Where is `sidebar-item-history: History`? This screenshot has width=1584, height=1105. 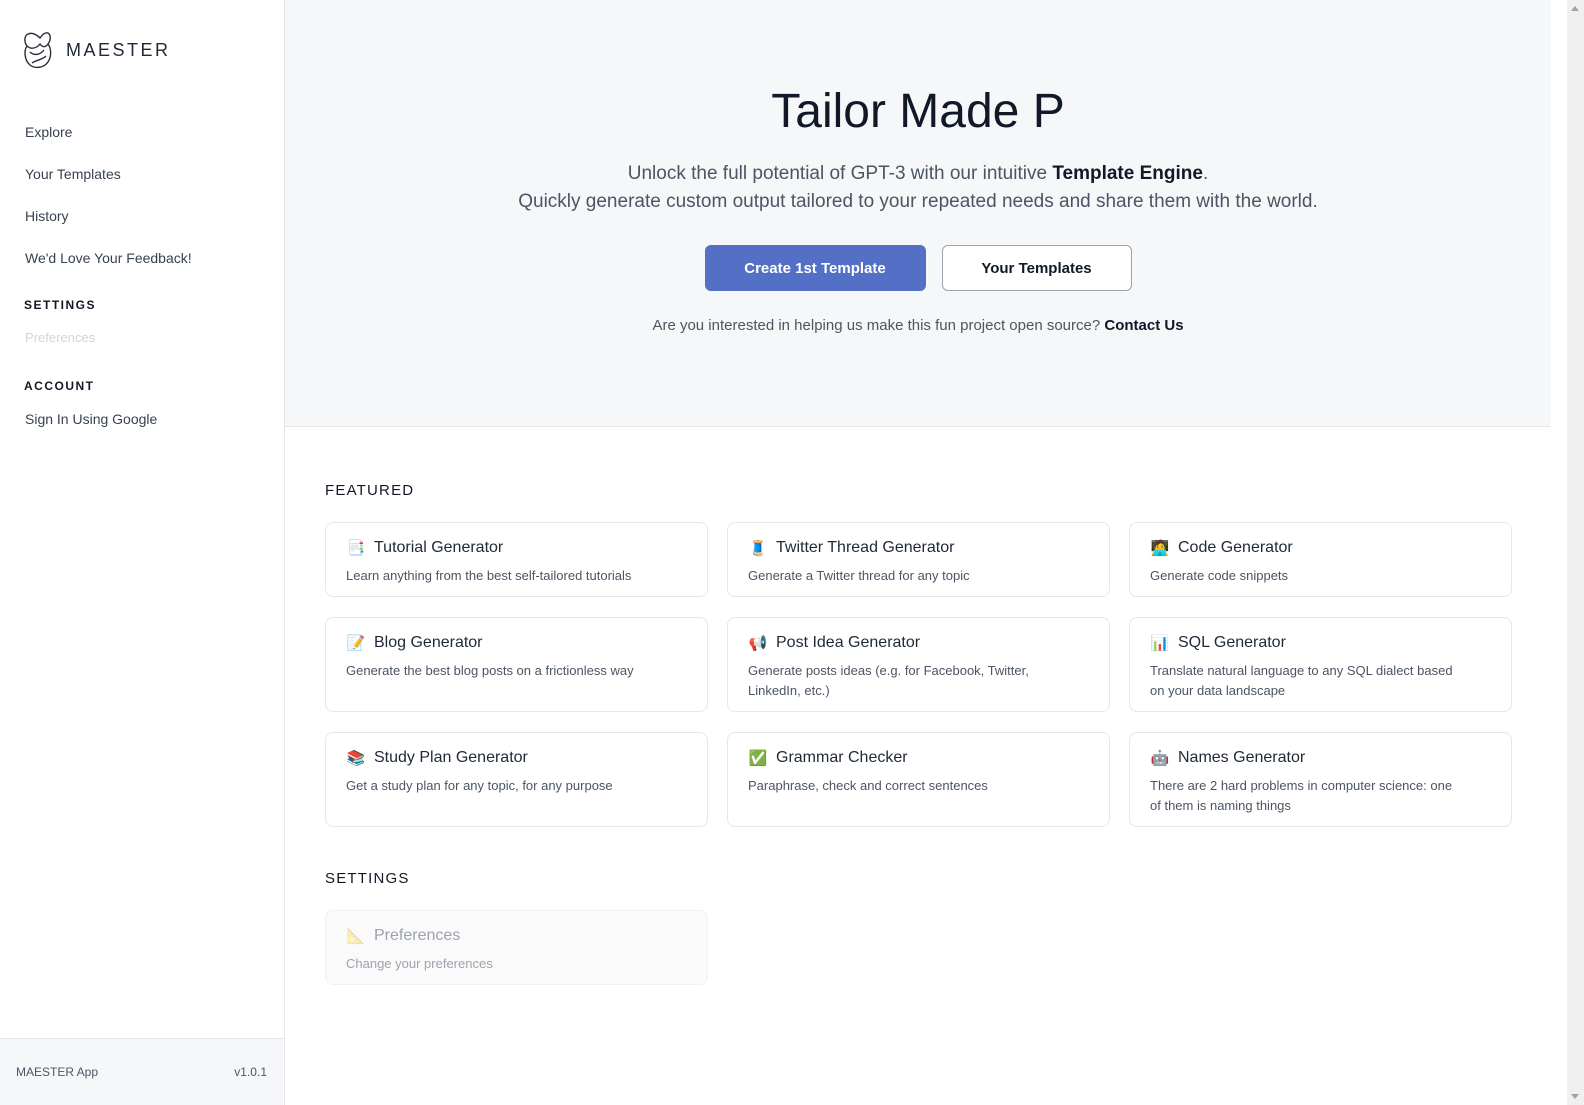 sidebar-item-history: History is located at coordinates (108, 225).